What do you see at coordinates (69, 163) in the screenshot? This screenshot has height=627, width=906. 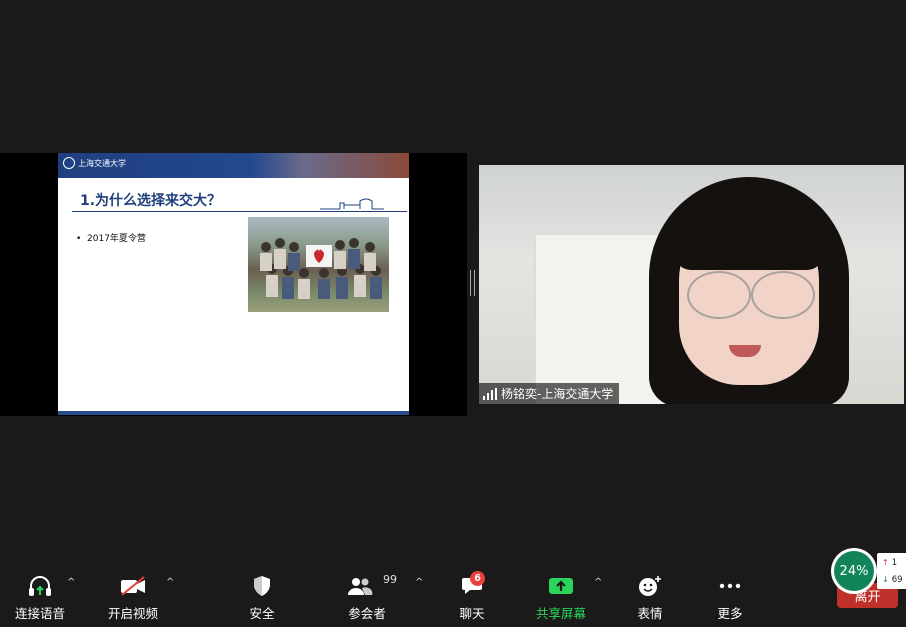 I see `university-logo-icon` at bounding box center [69, 163].